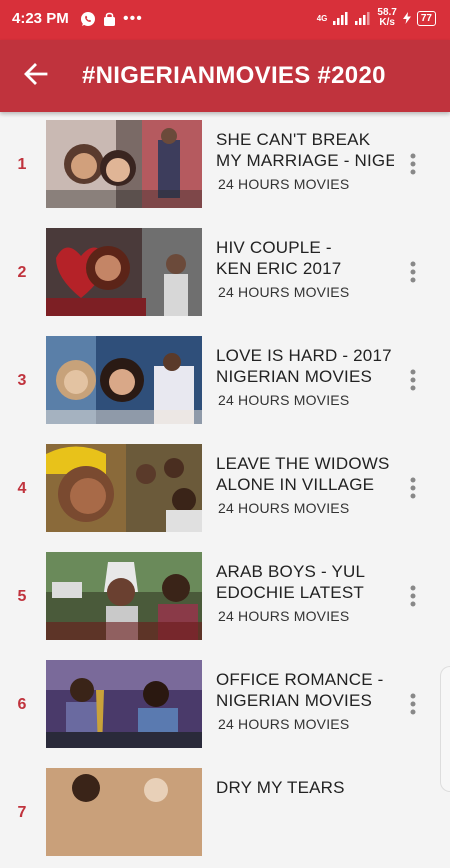 This screenshot has width=450, height=868. Describe the element at coordinates (36, 74) in the screenshot. I see `back-arrow-icon` at that location.